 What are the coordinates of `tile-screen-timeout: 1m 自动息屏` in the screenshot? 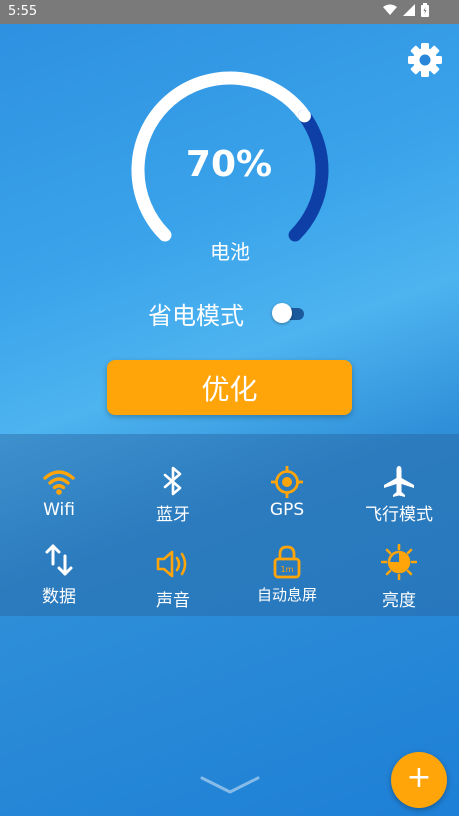 It's located at (287, 579).